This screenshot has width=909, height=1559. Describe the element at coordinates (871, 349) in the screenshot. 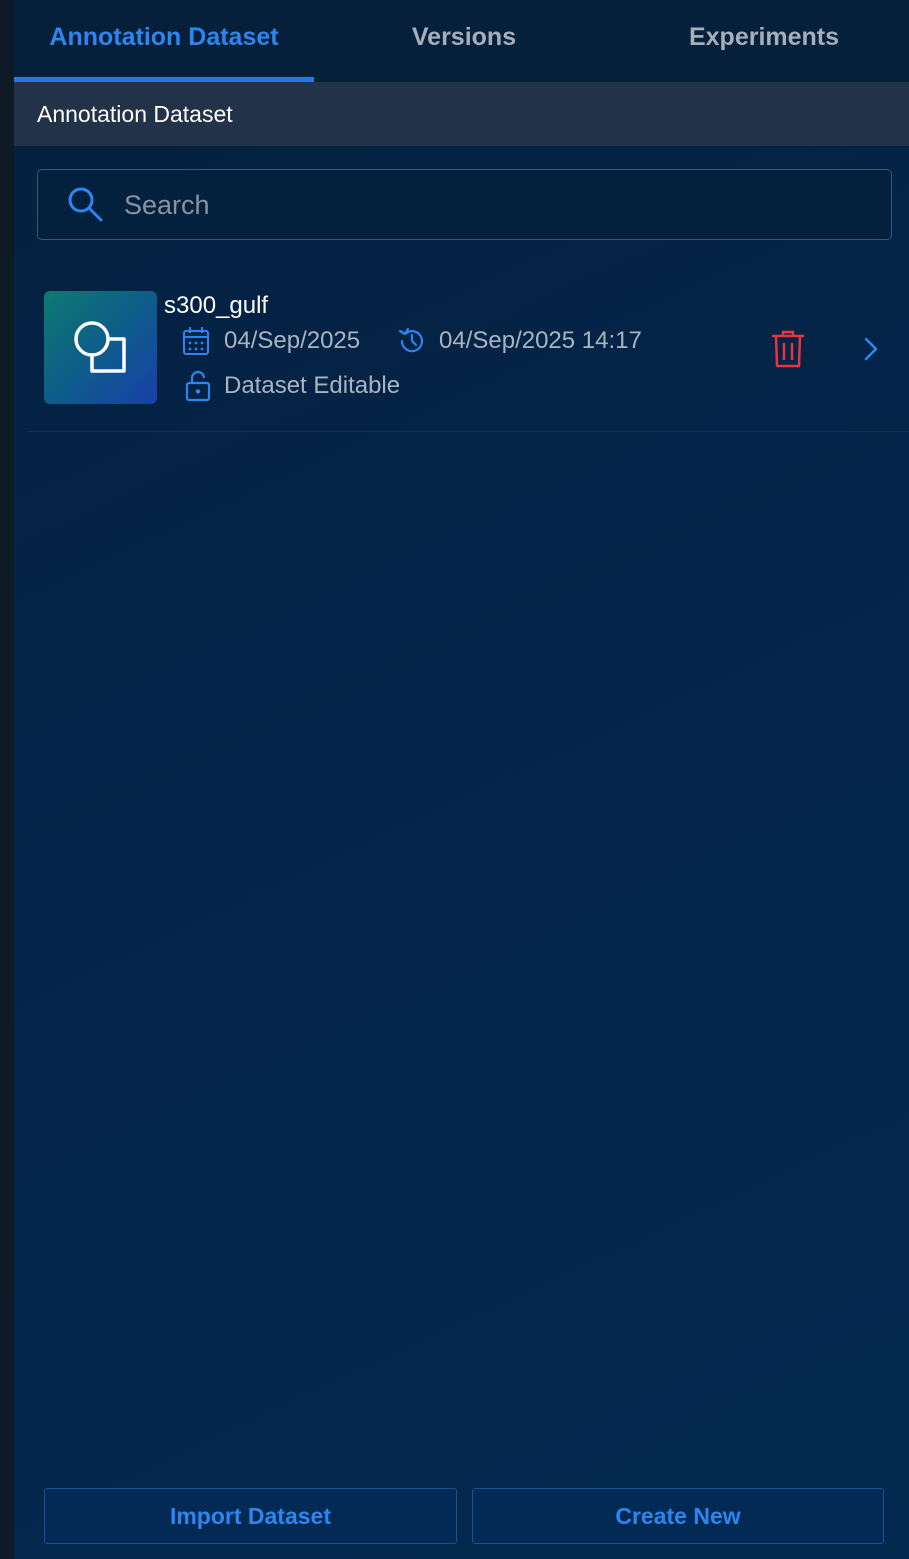

I see `chevron-right-icon` at that location.